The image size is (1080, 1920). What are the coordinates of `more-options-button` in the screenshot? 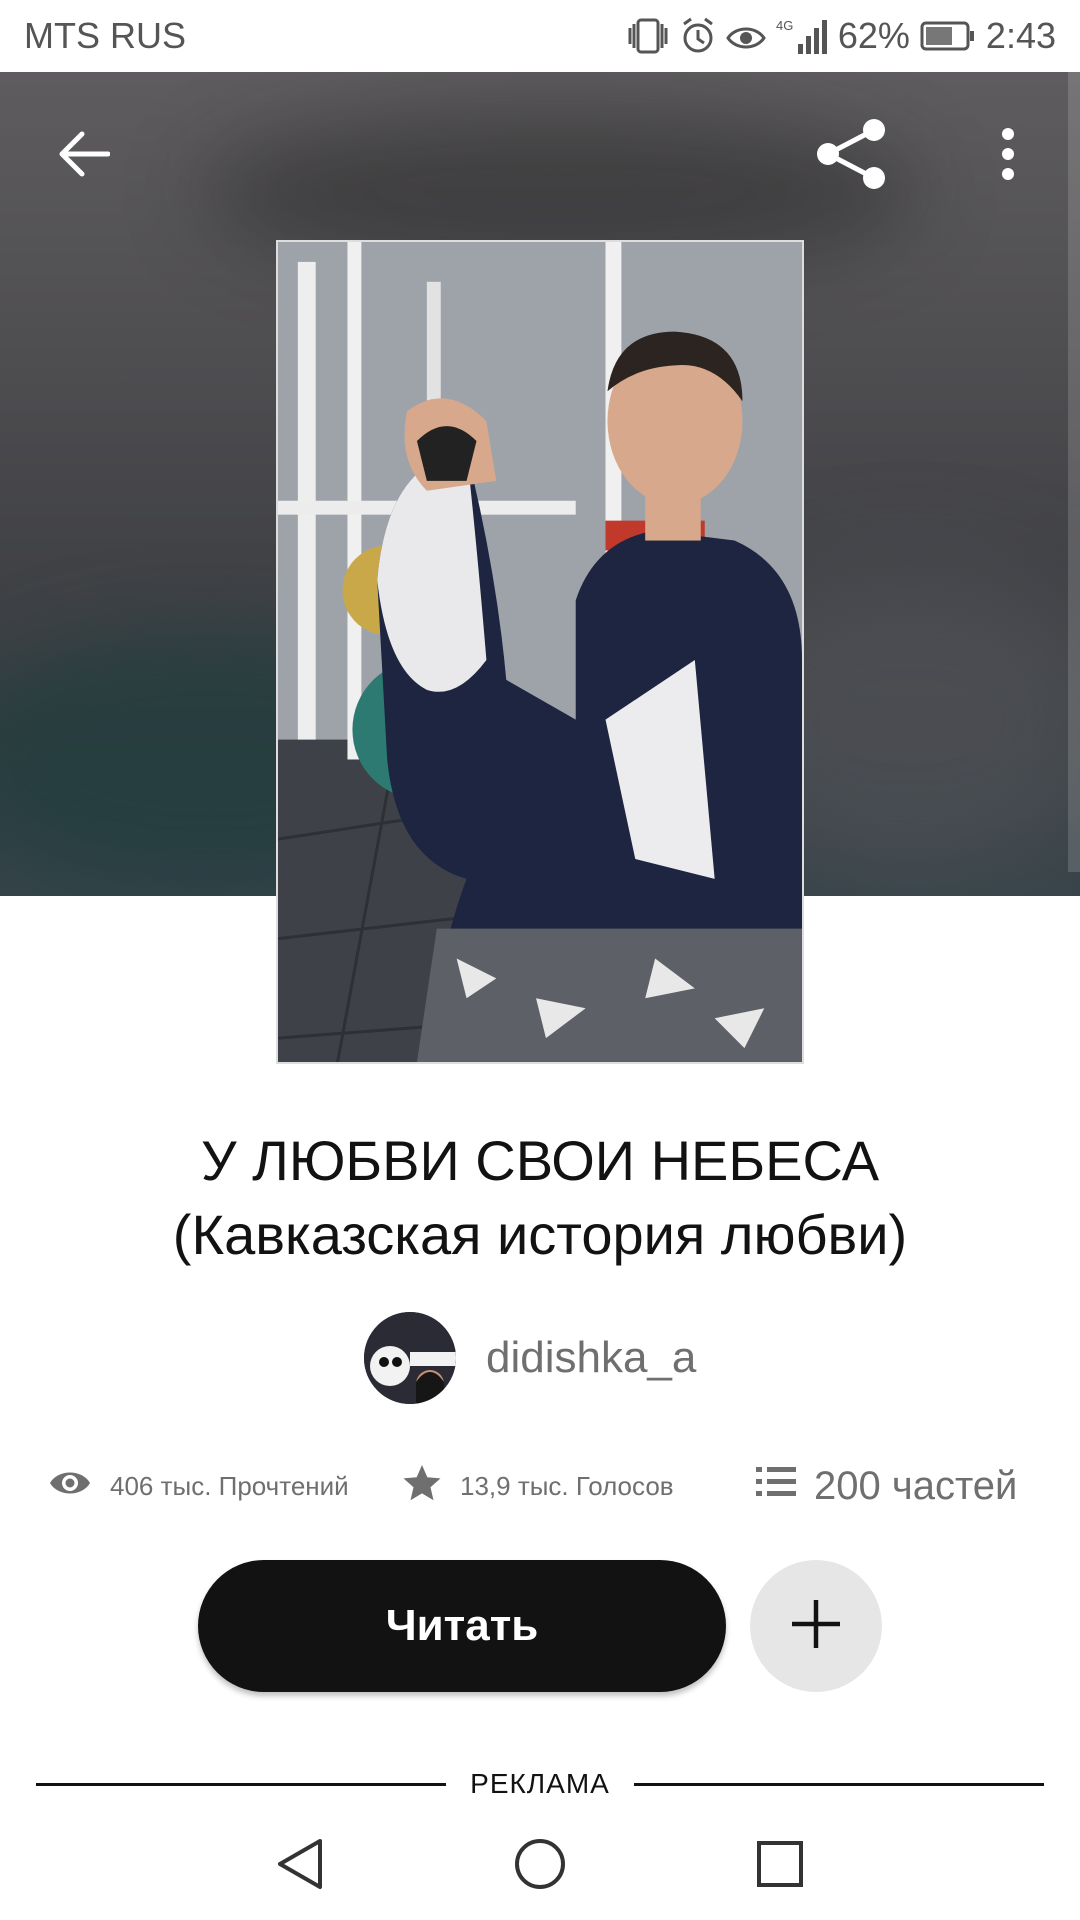 It's located at (1008, 156).